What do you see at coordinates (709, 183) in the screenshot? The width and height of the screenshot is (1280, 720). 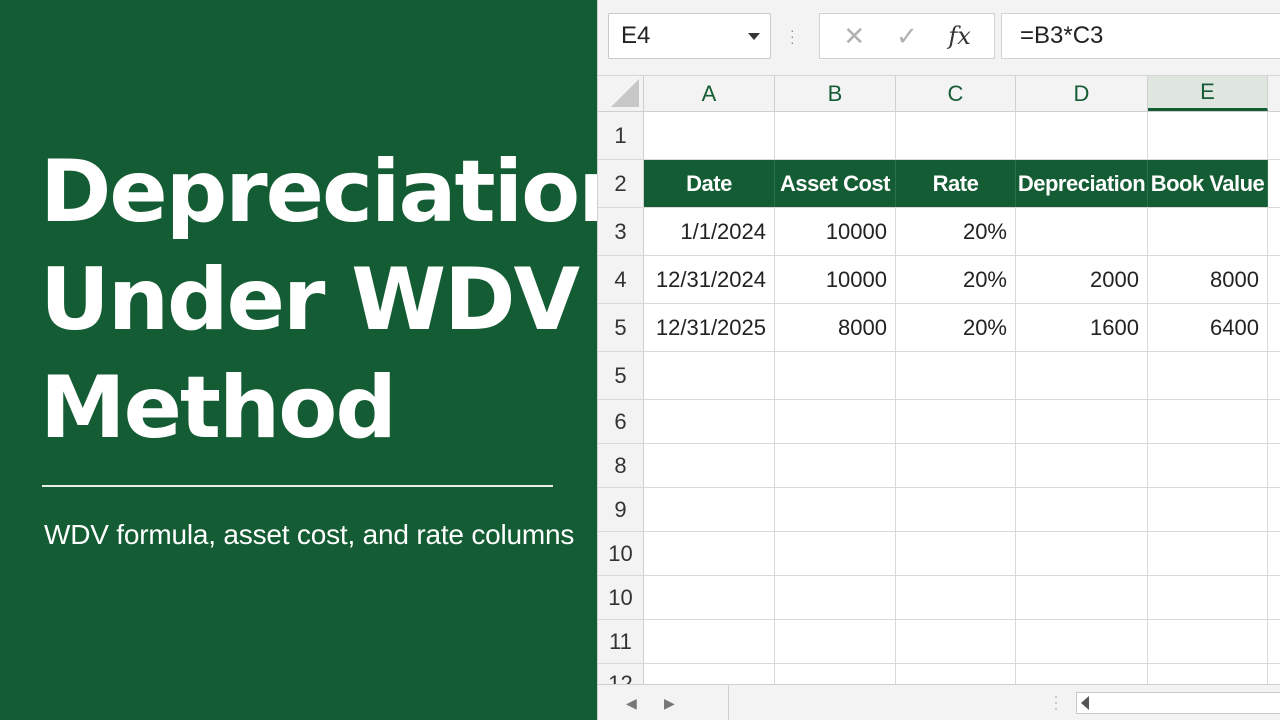 I see `table-header-date: Date` at bounding box center [709, 183].